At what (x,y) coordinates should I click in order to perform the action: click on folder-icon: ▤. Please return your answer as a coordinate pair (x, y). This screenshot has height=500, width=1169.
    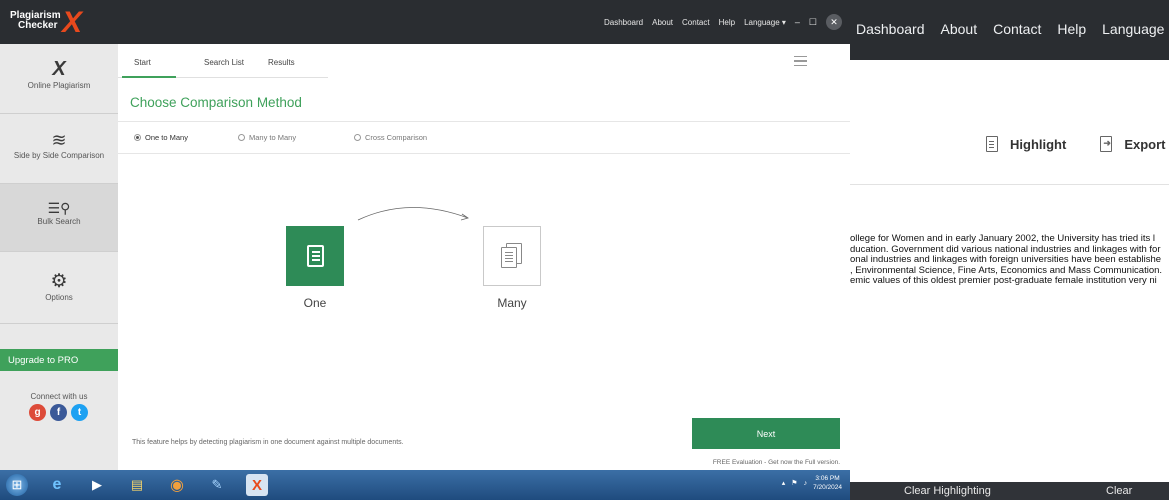
    Looking at the image, I should click on (137, 485).